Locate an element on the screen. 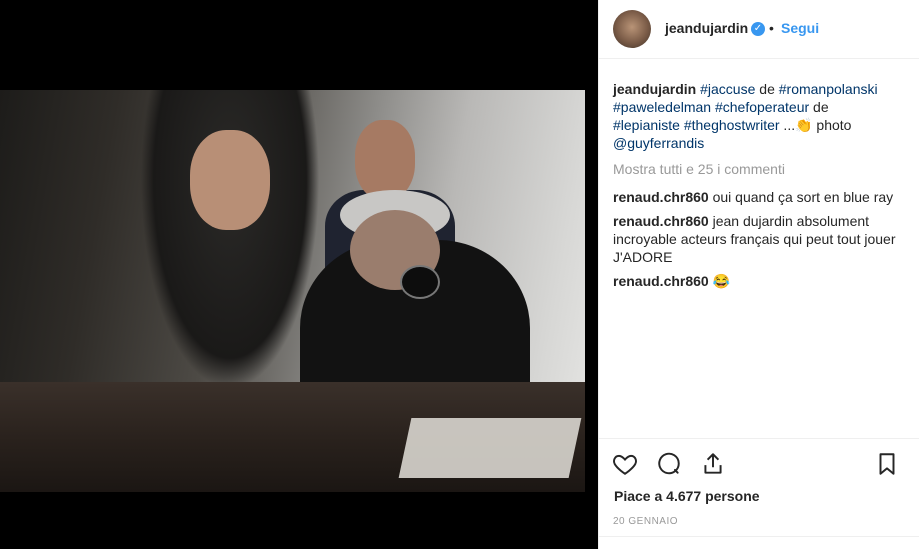 The height and width of the screenshot is (550, 919). bookmark-icon is located at coordinates (887, 464).